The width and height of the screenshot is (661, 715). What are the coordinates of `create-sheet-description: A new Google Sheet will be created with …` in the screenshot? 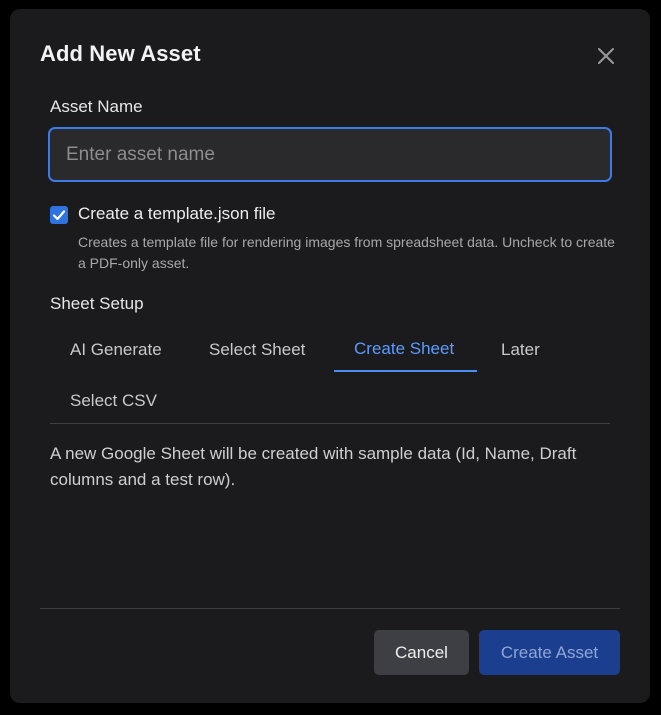 It's located at (313, 466).